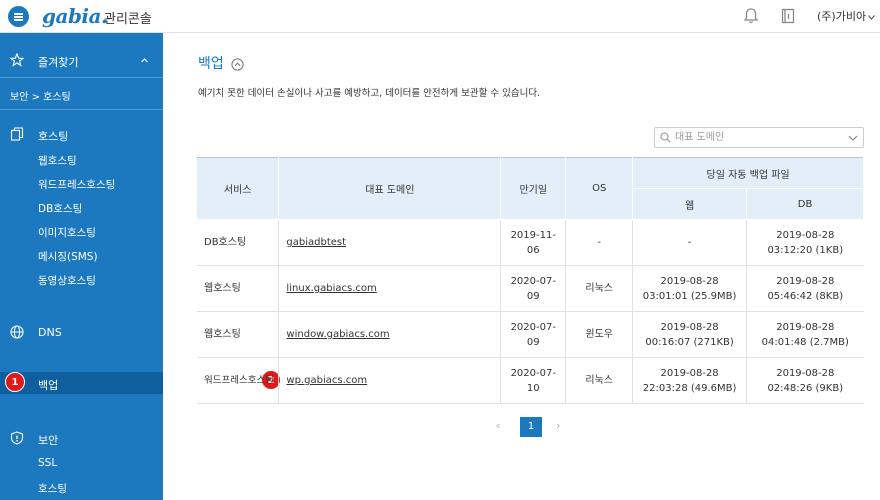 The width and height of the screenshot is (880, 500). I want to click on account-name: (주)가비아, so click(842, 16).